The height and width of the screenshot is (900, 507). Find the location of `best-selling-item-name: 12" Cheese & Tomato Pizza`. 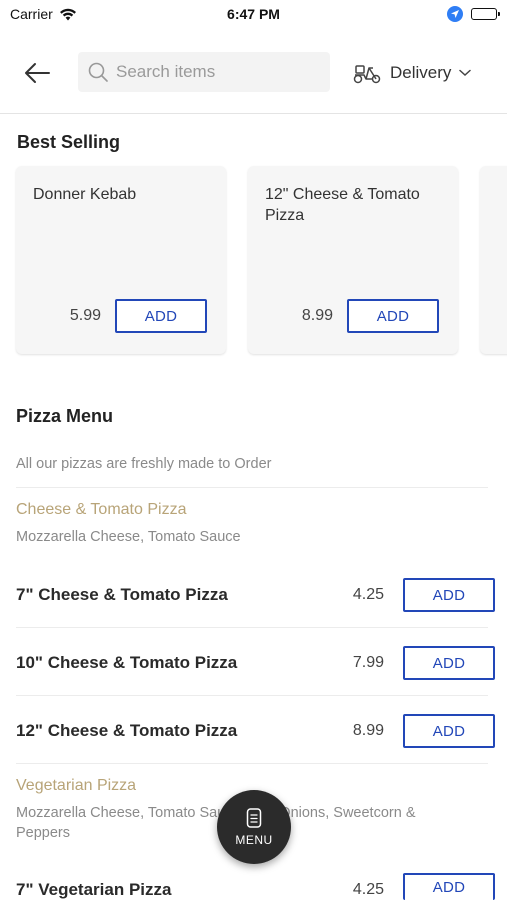

best-selling-item-name: 12" Cheese & Tomato Pizza is located at coordinates (342, 205).